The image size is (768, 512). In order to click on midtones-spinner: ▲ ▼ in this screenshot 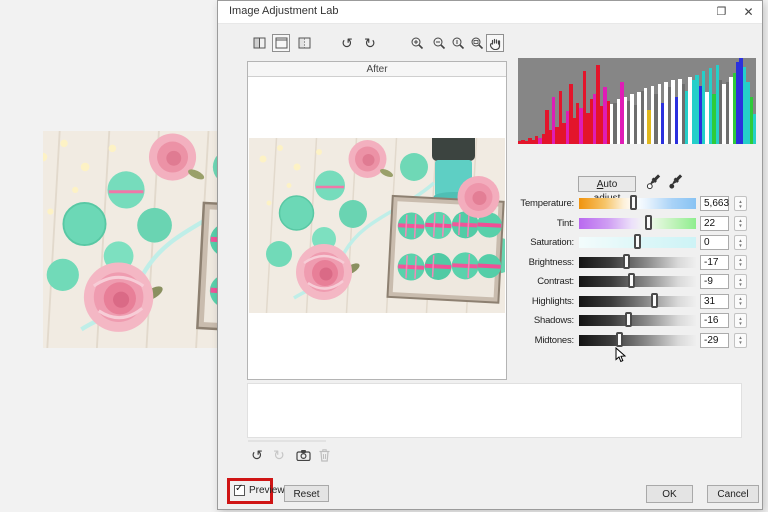, I will do `click(740, 340)`.